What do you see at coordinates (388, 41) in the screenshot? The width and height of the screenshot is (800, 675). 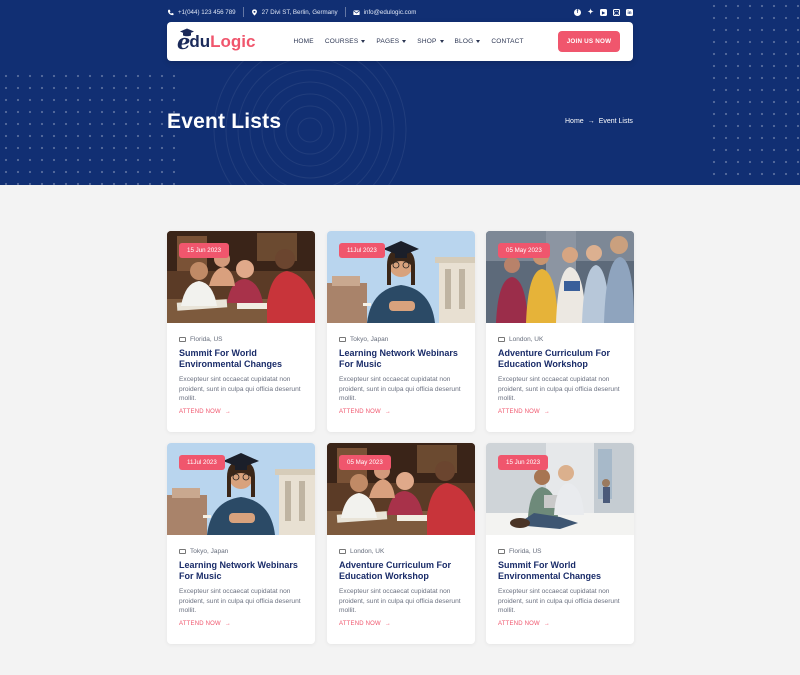 I see `nav-pages-label: PAGES` at bounding box center [388, 41].